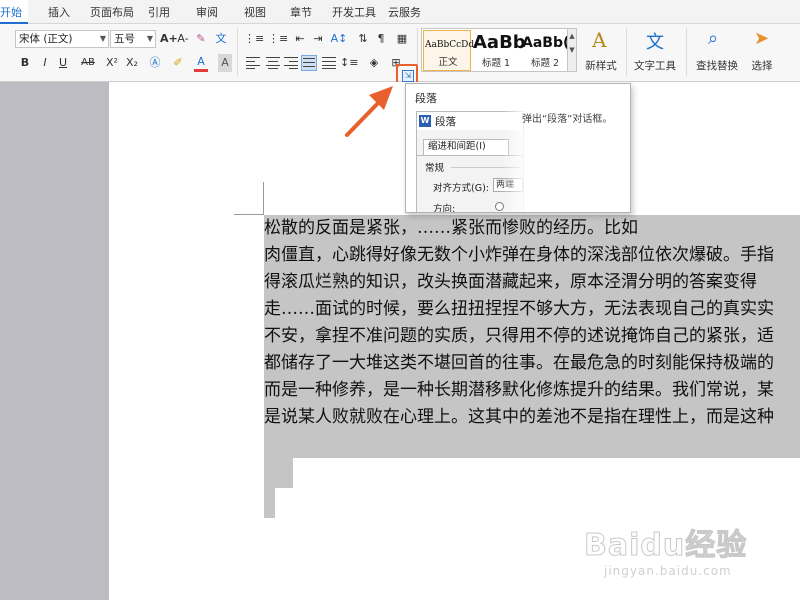 Image resolution: width=800 pixels, height=600 pixels. I want to click on watermark-url: jingyan.baidu.com, so click(668, 571).